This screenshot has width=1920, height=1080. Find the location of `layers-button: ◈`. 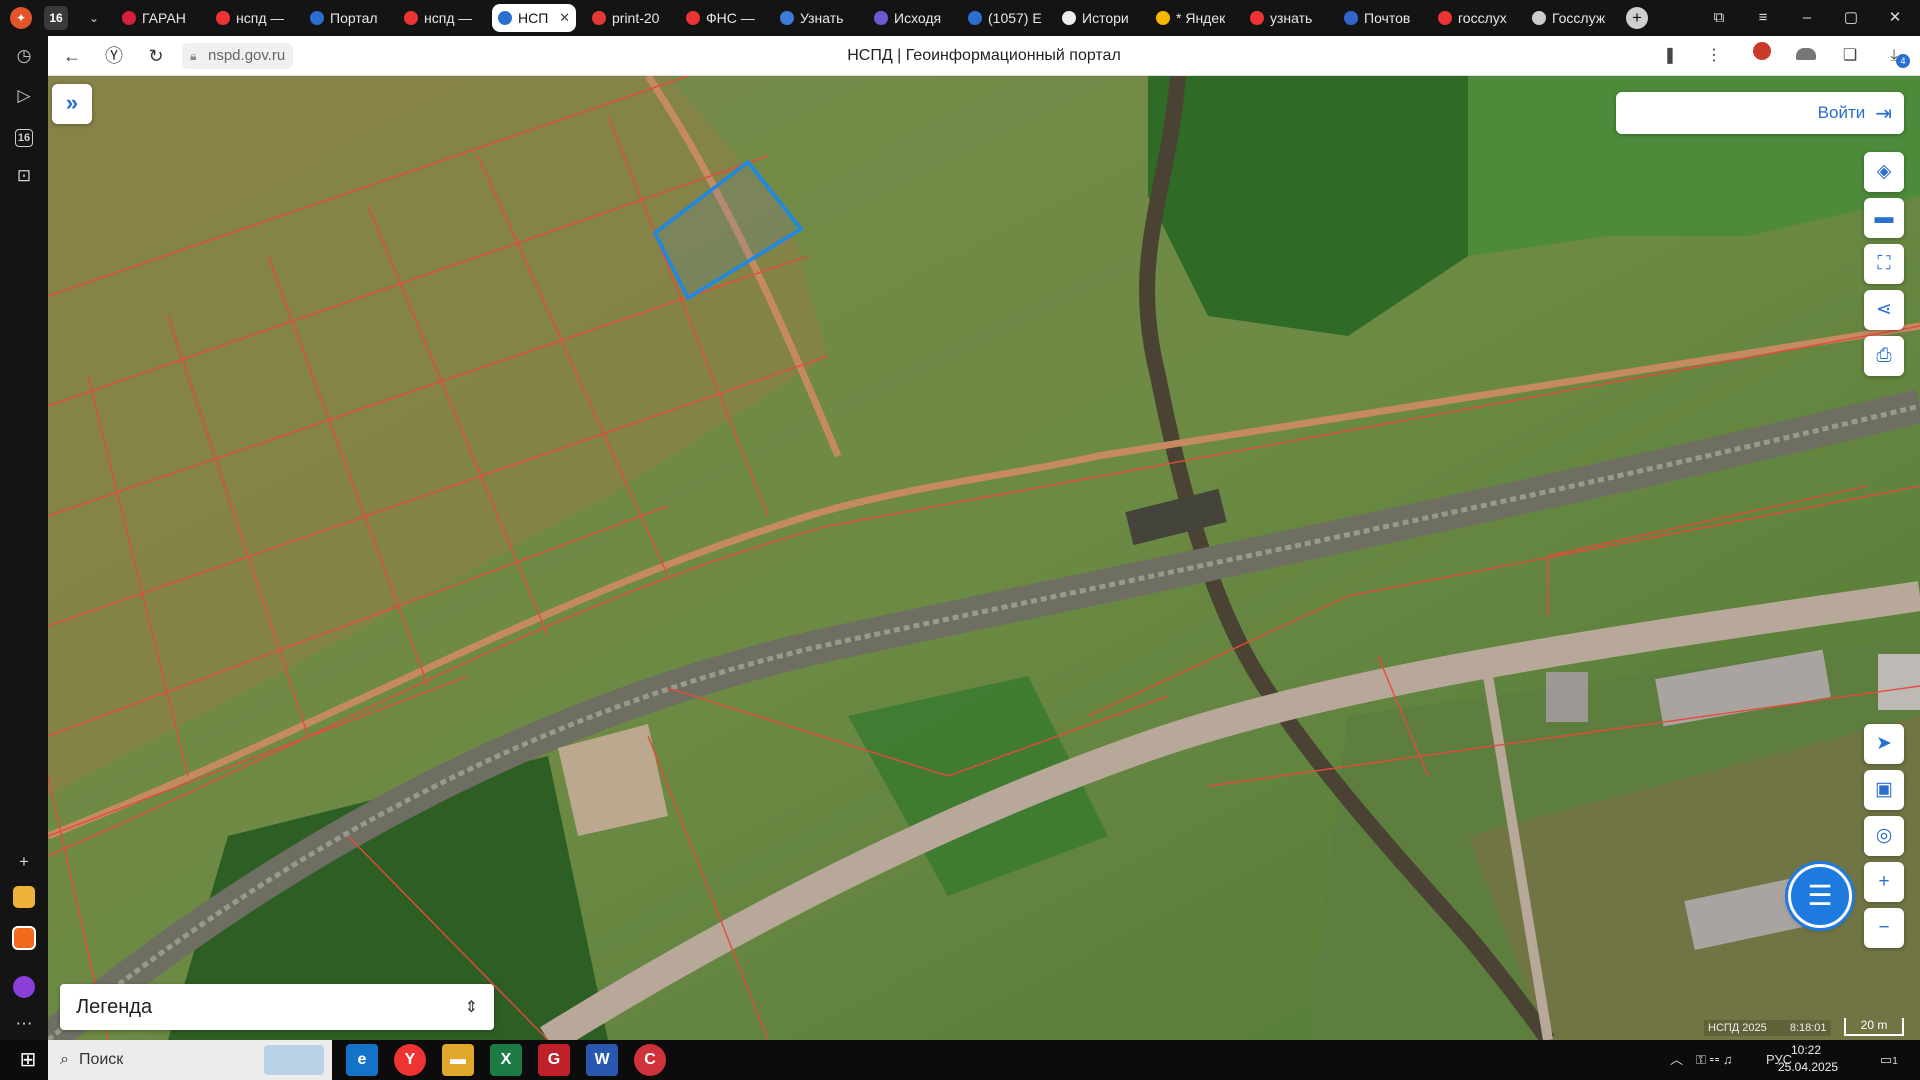

layers-button: ◈ is located at coordinates (1884, 172).